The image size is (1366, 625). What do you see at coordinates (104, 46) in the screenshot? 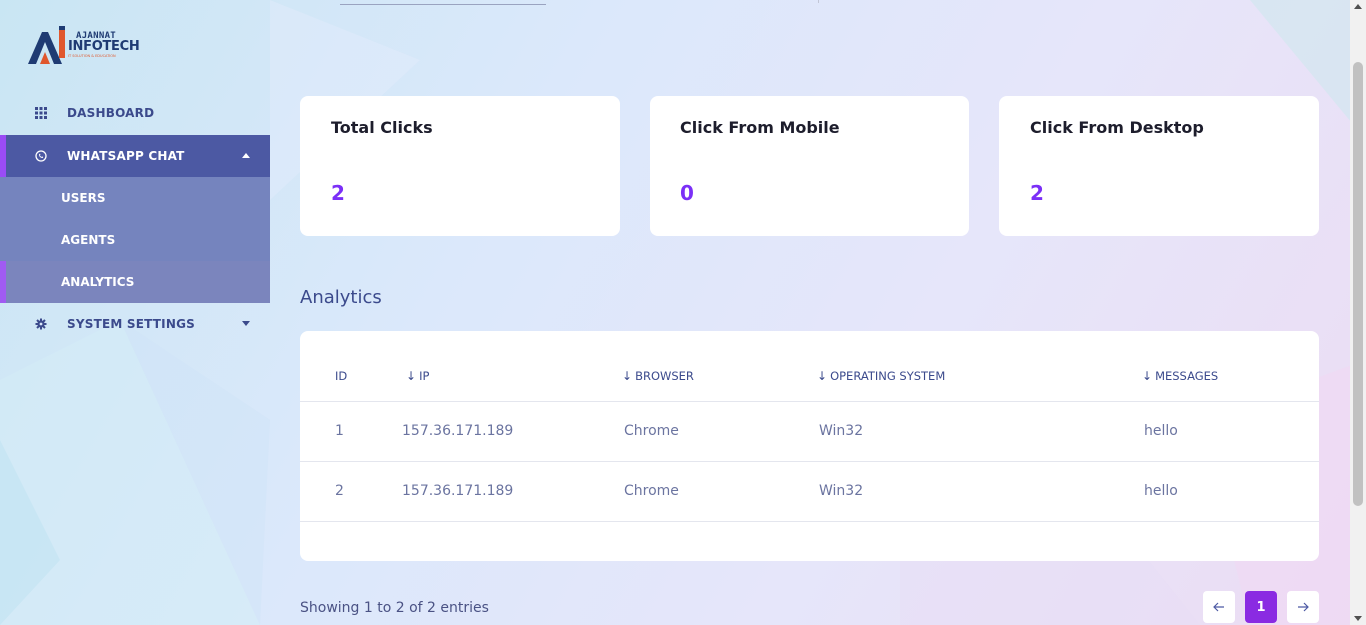
I see `brand-line2: INFOTECH` at bounding box center [104, 46].